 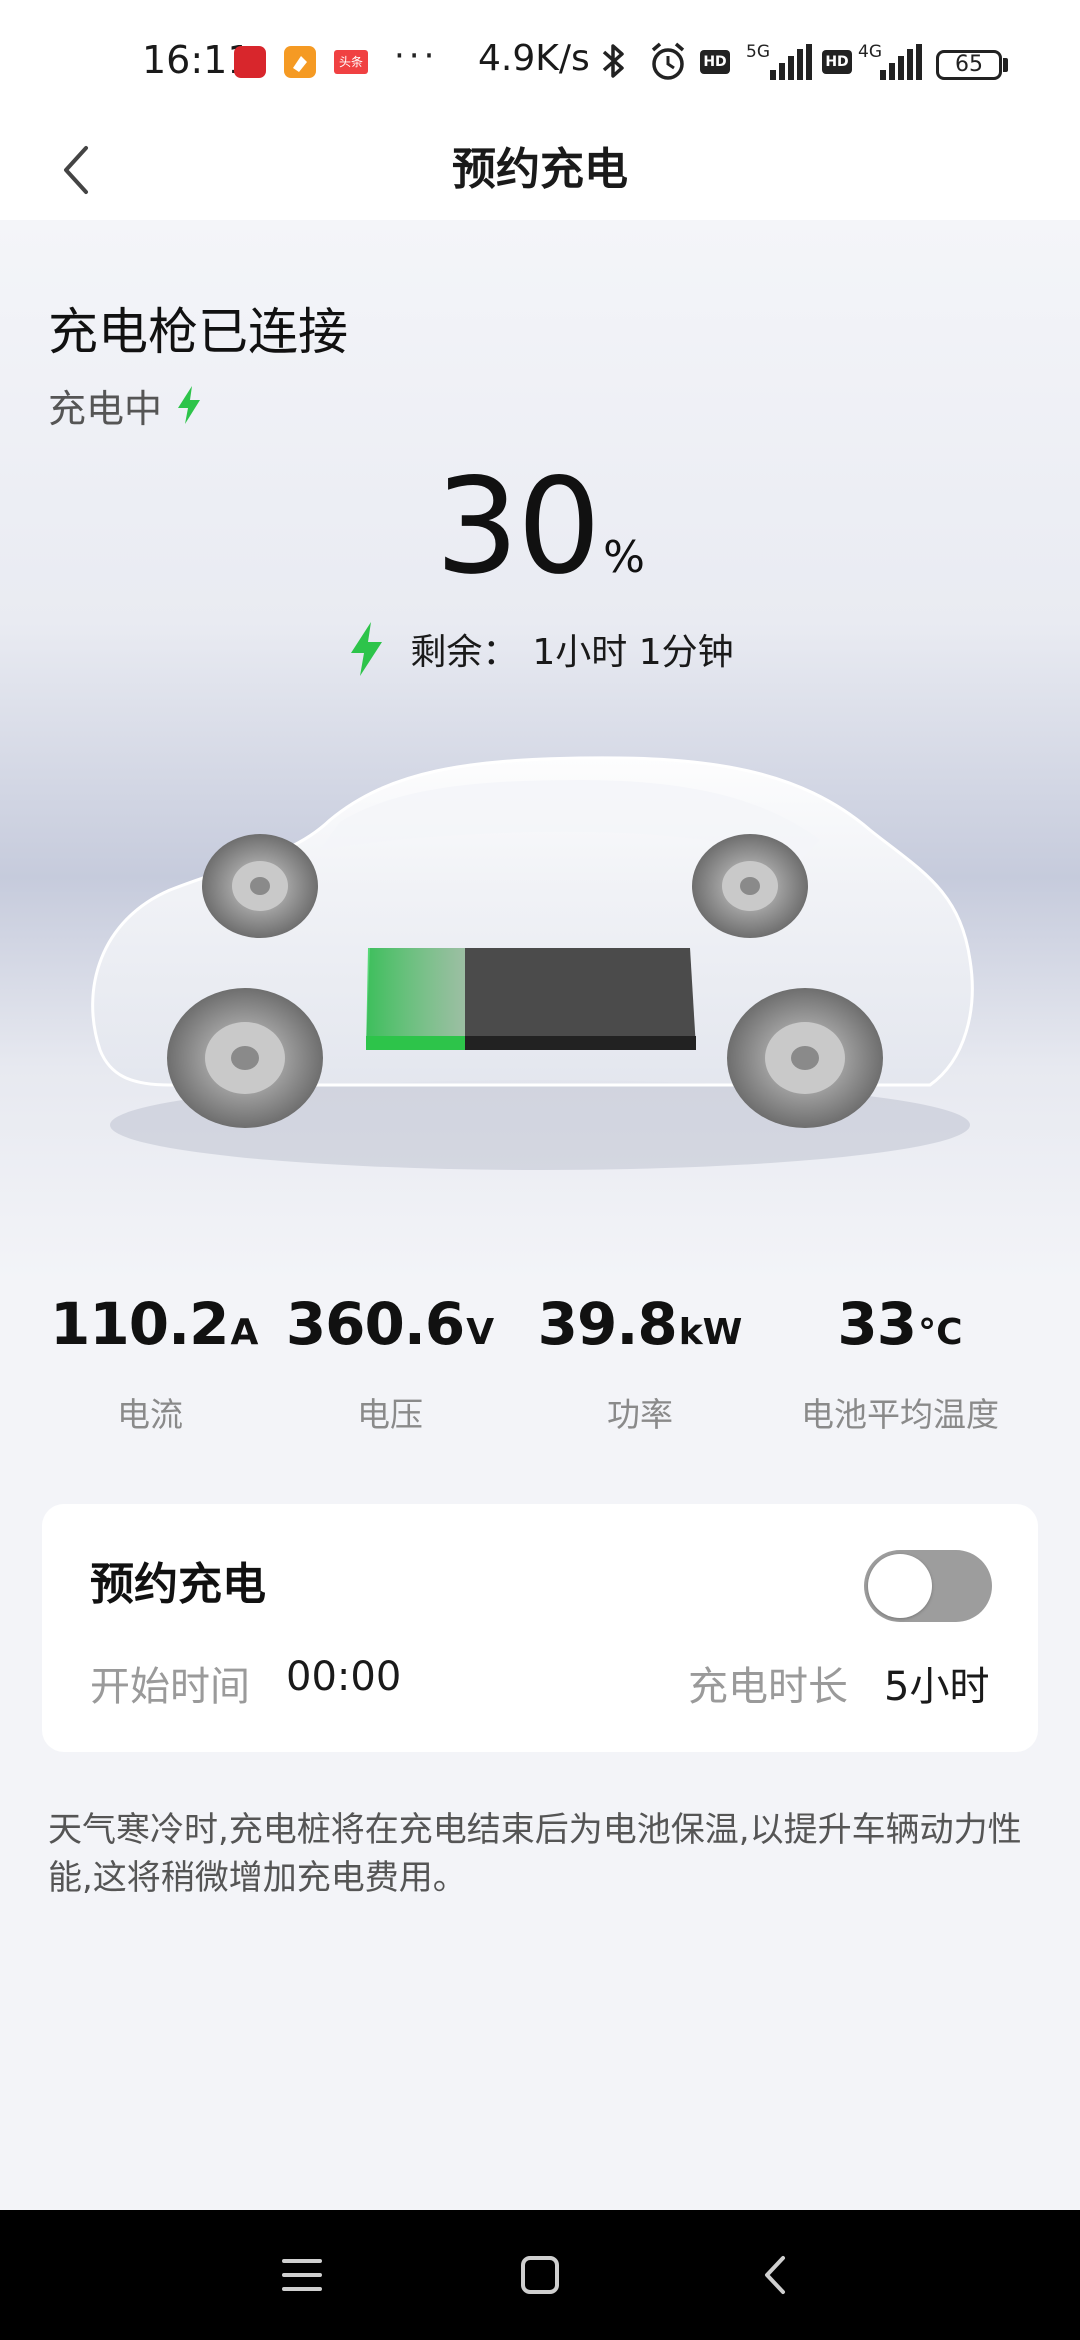 What do you see at coordinates (900, 1363) in the screenshot?
I see `stat-battery-temp: 33°C 电池平均温度` at bounding box center [900, 1363].